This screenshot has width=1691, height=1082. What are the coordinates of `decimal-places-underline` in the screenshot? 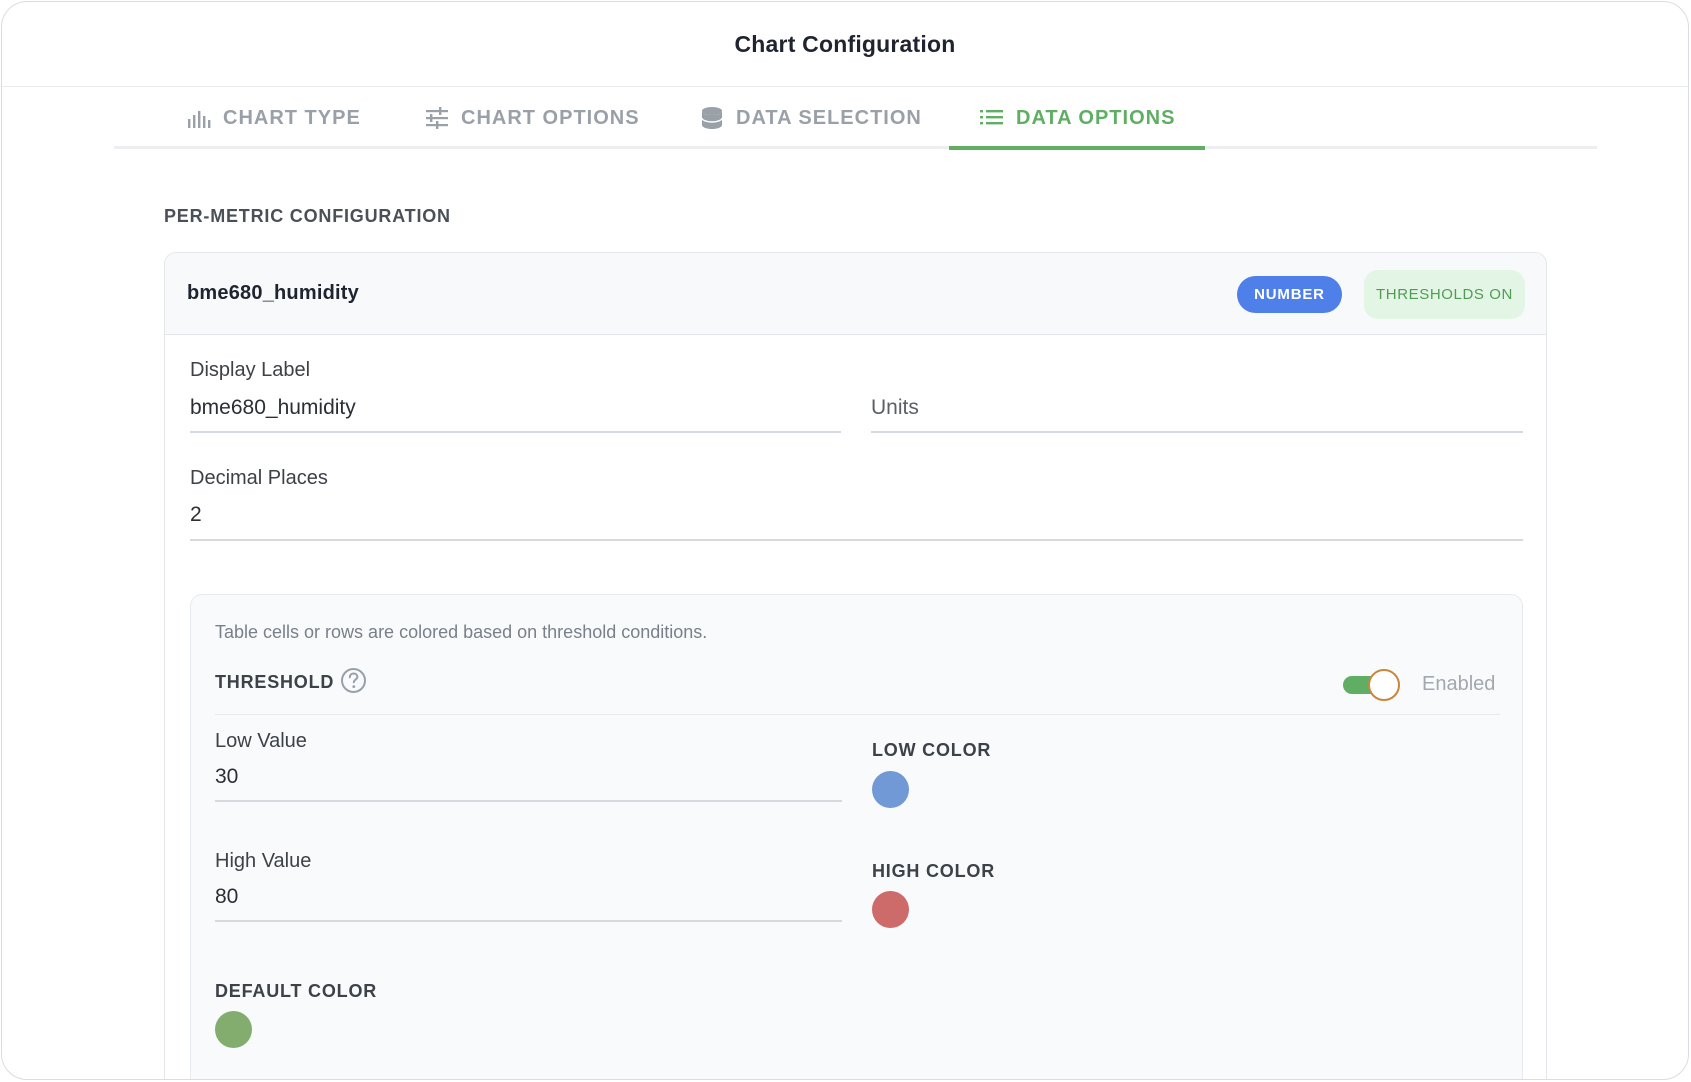 It's located at (856, 540).